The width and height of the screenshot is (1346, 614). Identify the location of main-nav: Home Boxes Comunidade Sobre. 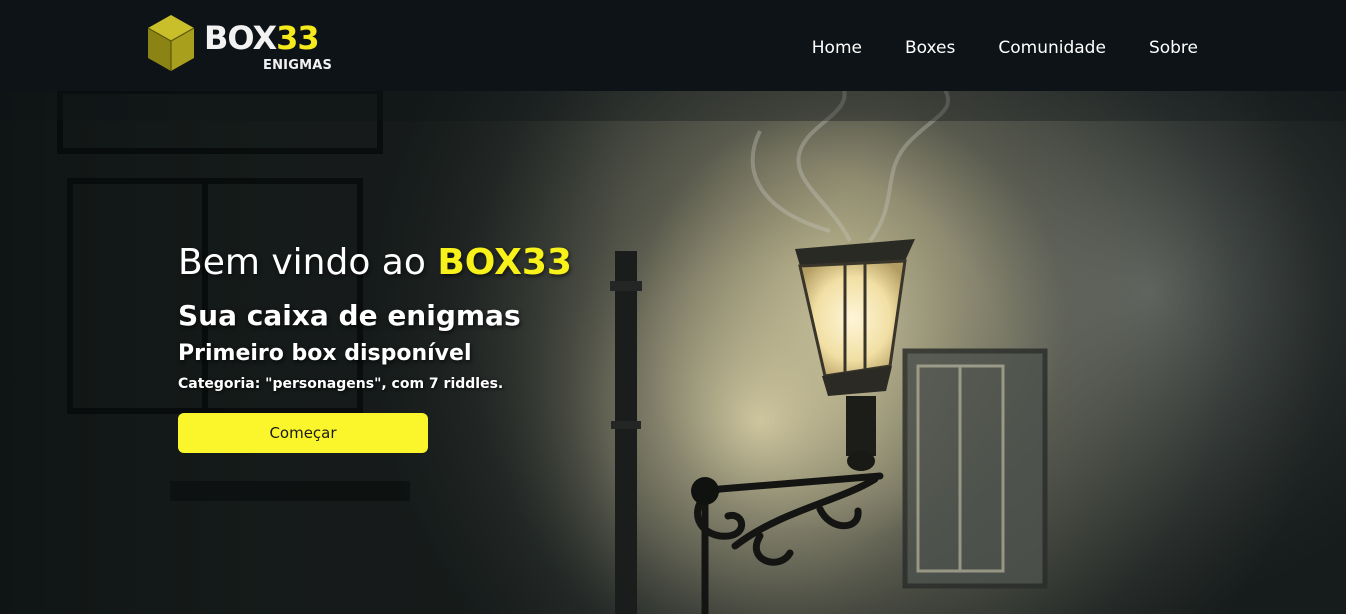
(1005, 48).